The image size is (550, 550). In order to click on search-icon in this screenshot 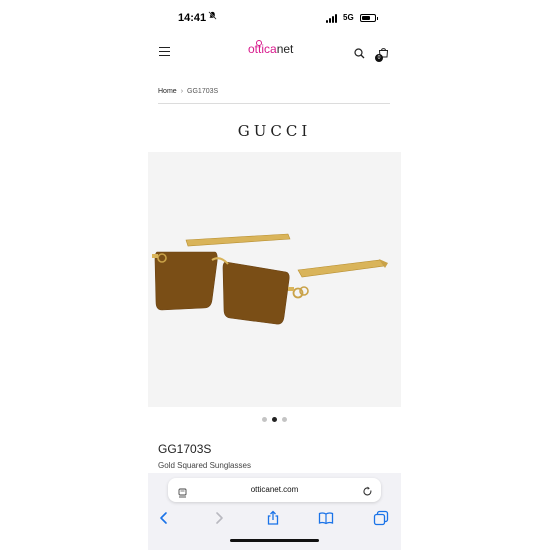, I will do `click(359, 52)`.